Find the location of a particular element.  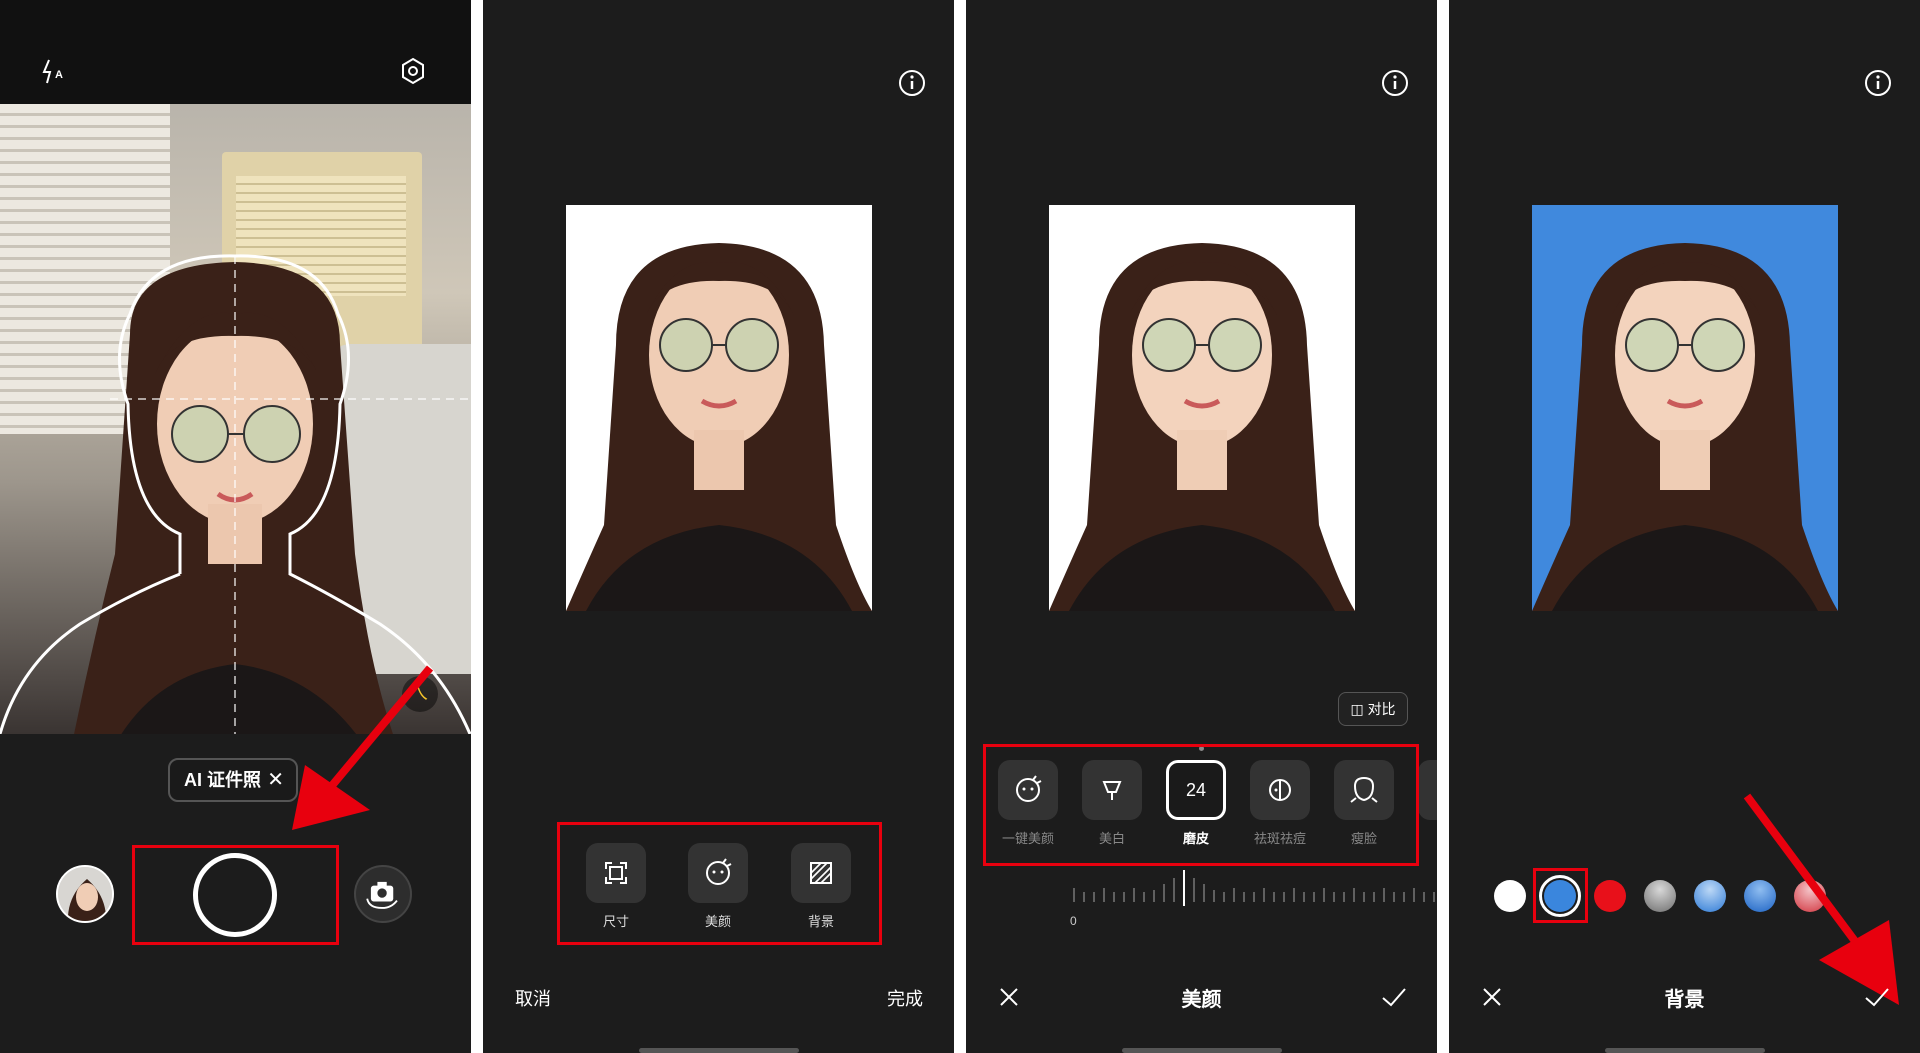

compare-label: 对比 is located at coordinates (1381, 709).